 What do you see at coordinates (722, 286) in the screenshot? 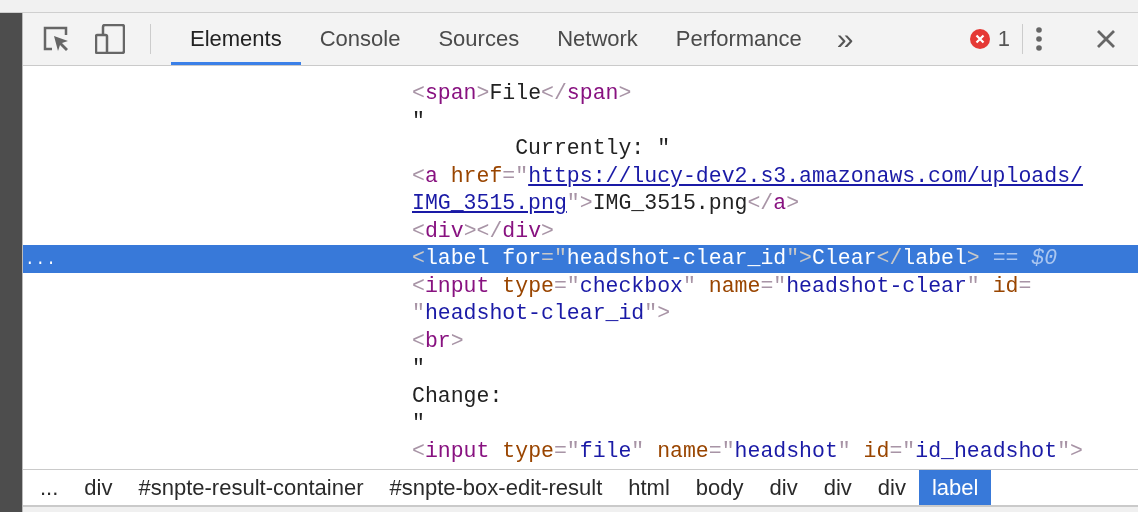
I see `code-line: <input type="checkbox" name="headshot-clear" id=` at bounding box center [722, 286].